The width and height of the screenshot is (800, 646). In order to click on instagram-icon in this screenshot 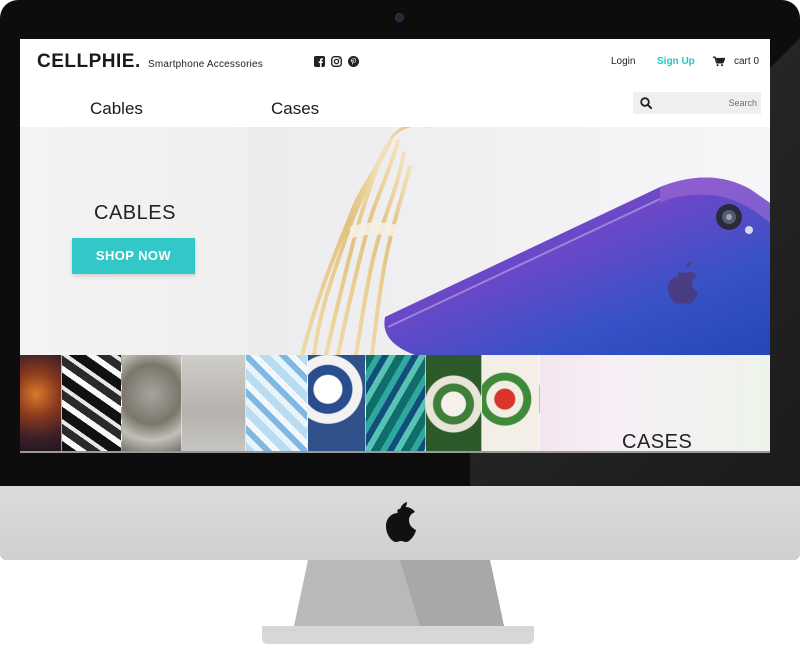, I will do `click(336, 61)`.